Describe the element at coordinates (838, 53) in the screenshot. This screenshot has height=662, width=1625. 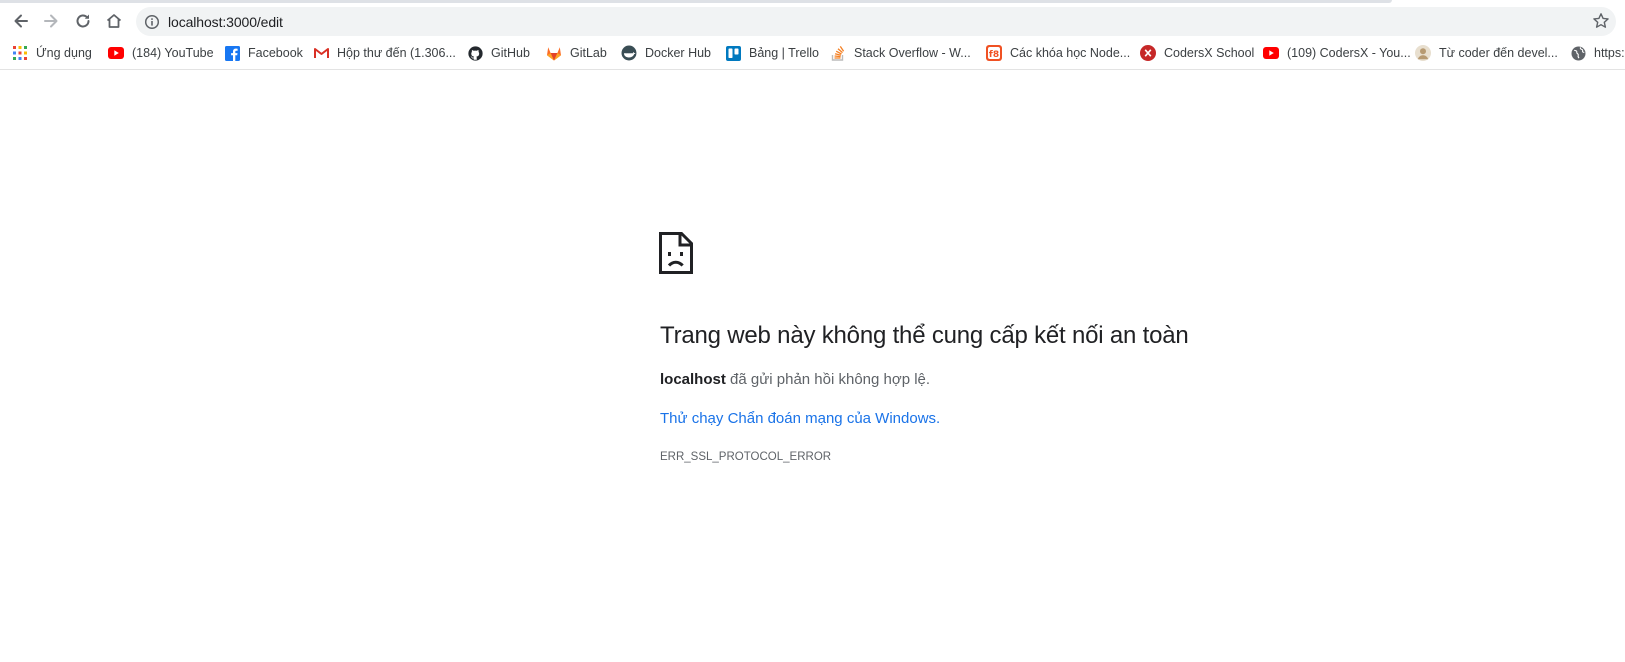
I see `stackoverflow-icon` at that location.